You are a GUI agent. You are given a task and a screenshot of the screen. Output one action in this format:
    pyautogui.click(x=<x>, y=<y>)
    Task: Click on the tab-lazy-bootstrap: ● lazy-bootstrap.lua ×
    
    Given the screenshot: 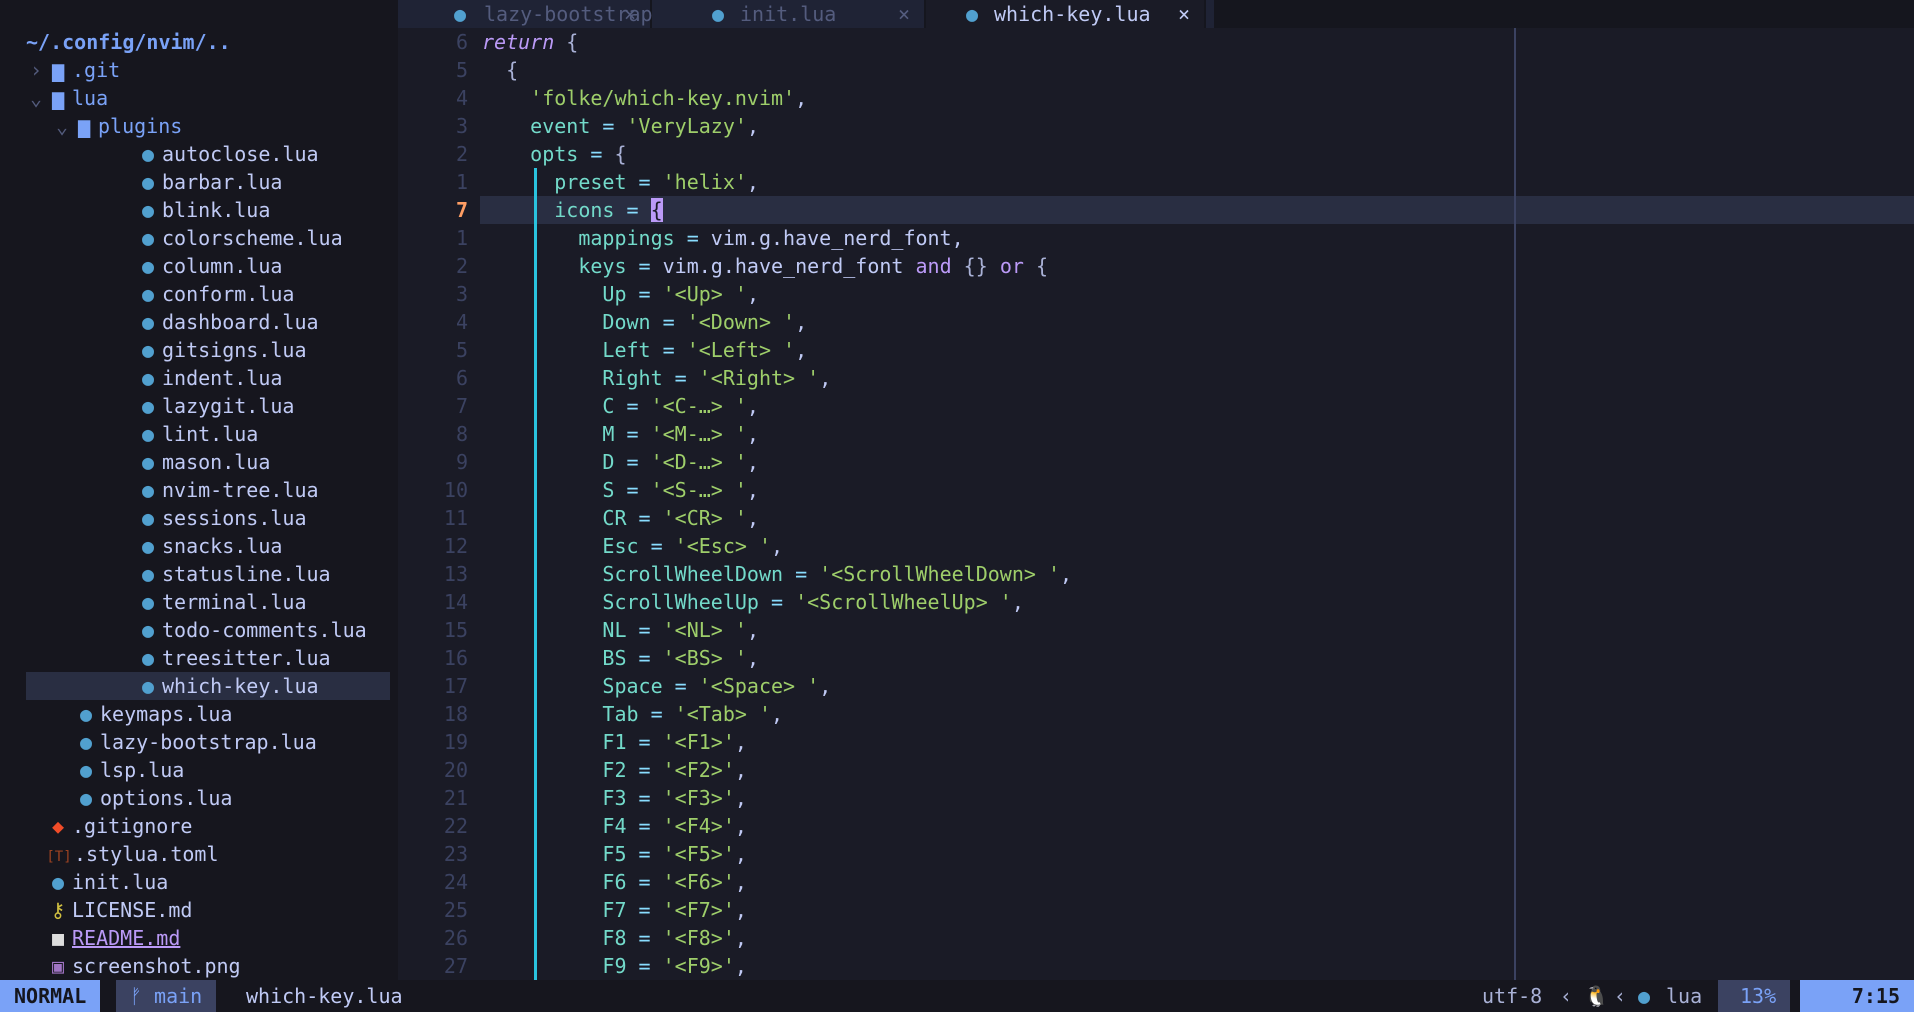 What is the action you would take?
    pyautogui.click(x=549, y=14)
    